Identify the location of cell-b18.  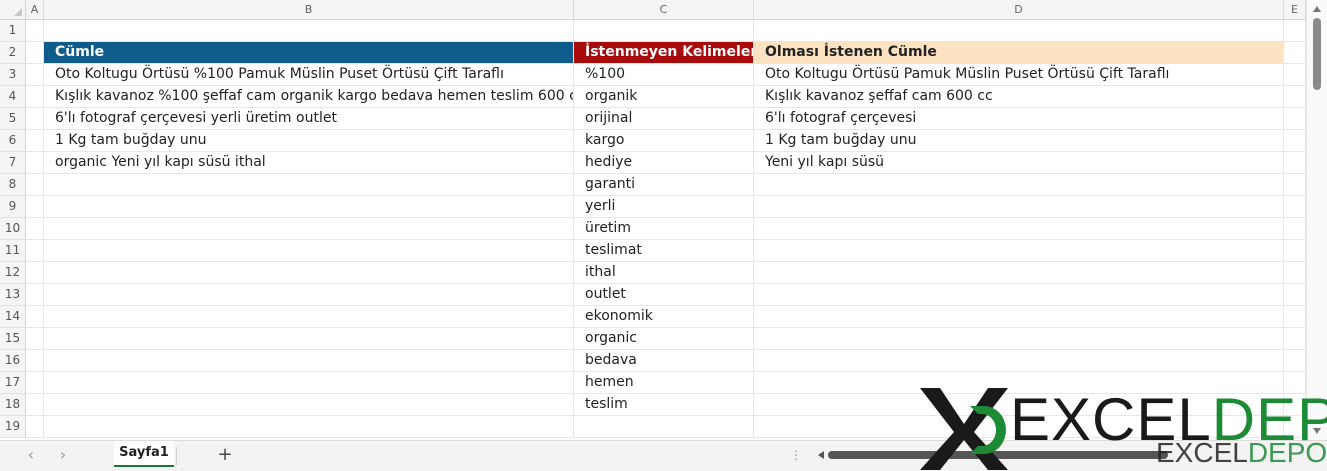
(309, 405).